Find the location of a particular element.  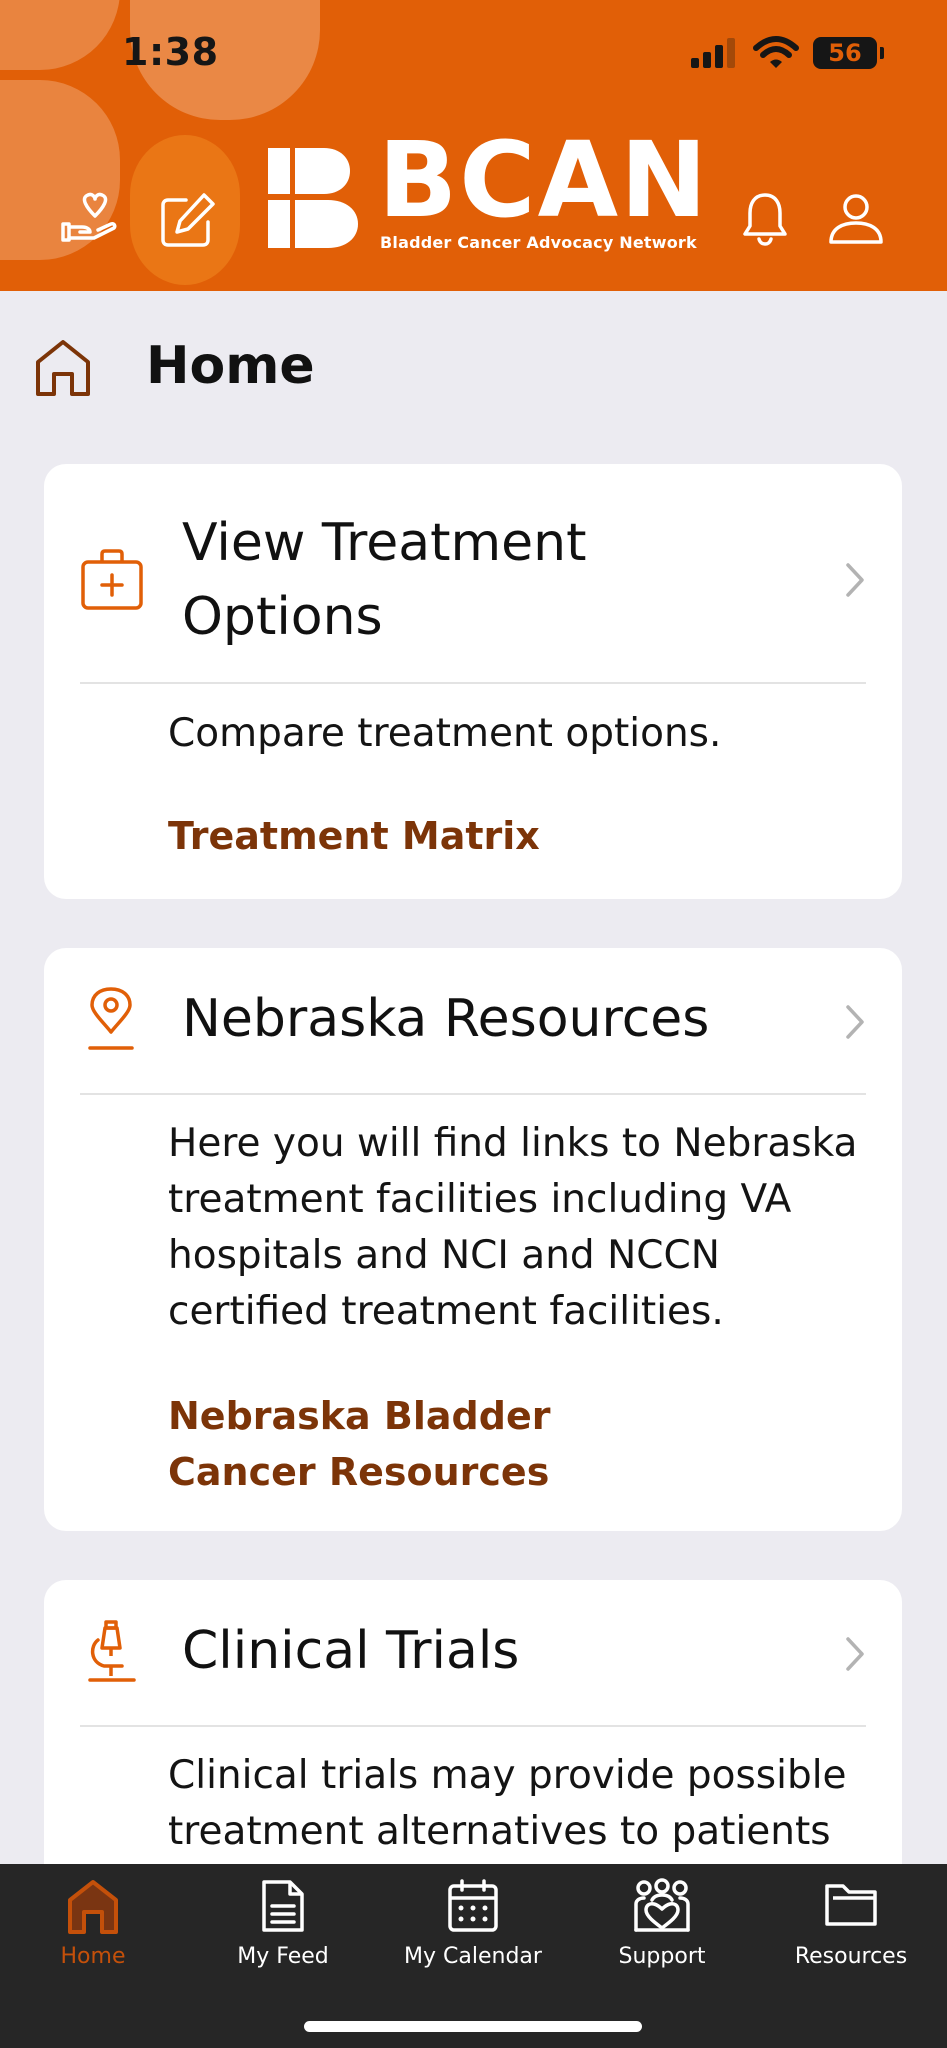

description-line: hospitals and NCI and NCCN is located at coordinates (444, 1255).